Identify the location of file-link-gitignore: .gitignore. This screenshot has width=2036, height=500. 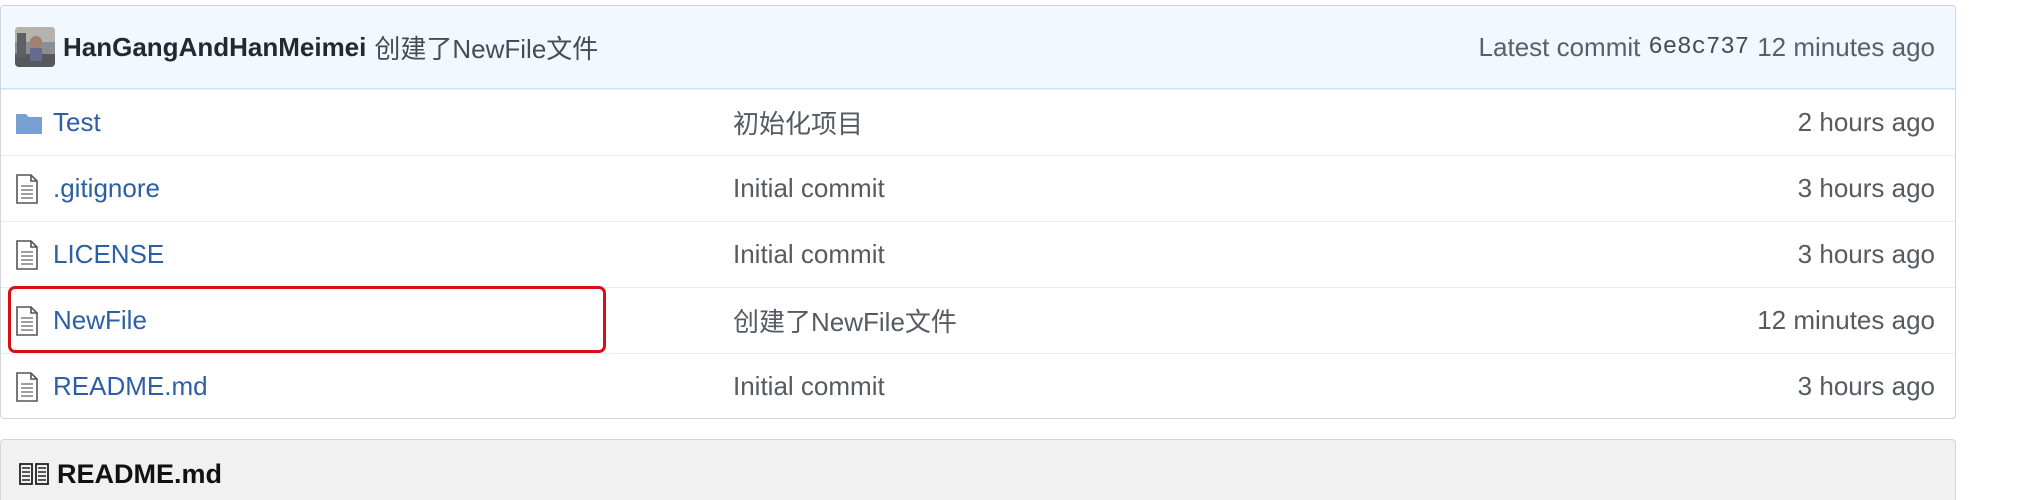
(106, 188).